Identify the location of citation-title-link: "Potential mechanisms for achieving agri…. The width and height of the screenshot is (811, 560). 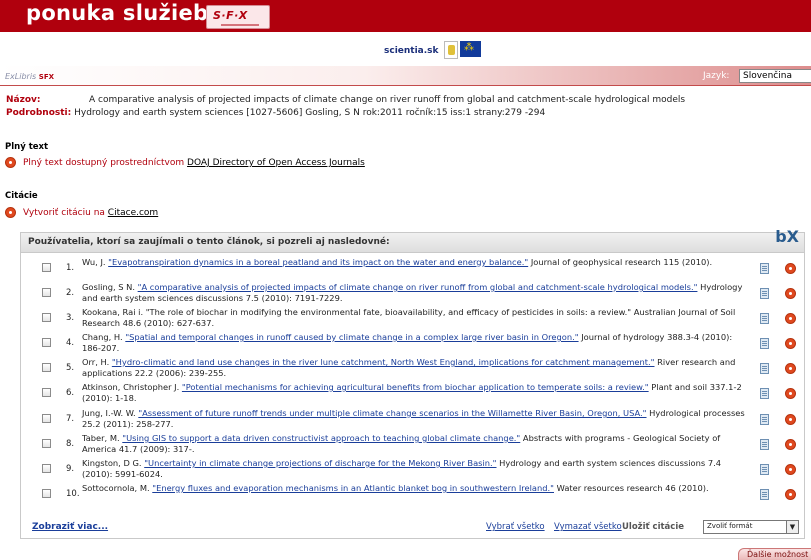
(415, 387).